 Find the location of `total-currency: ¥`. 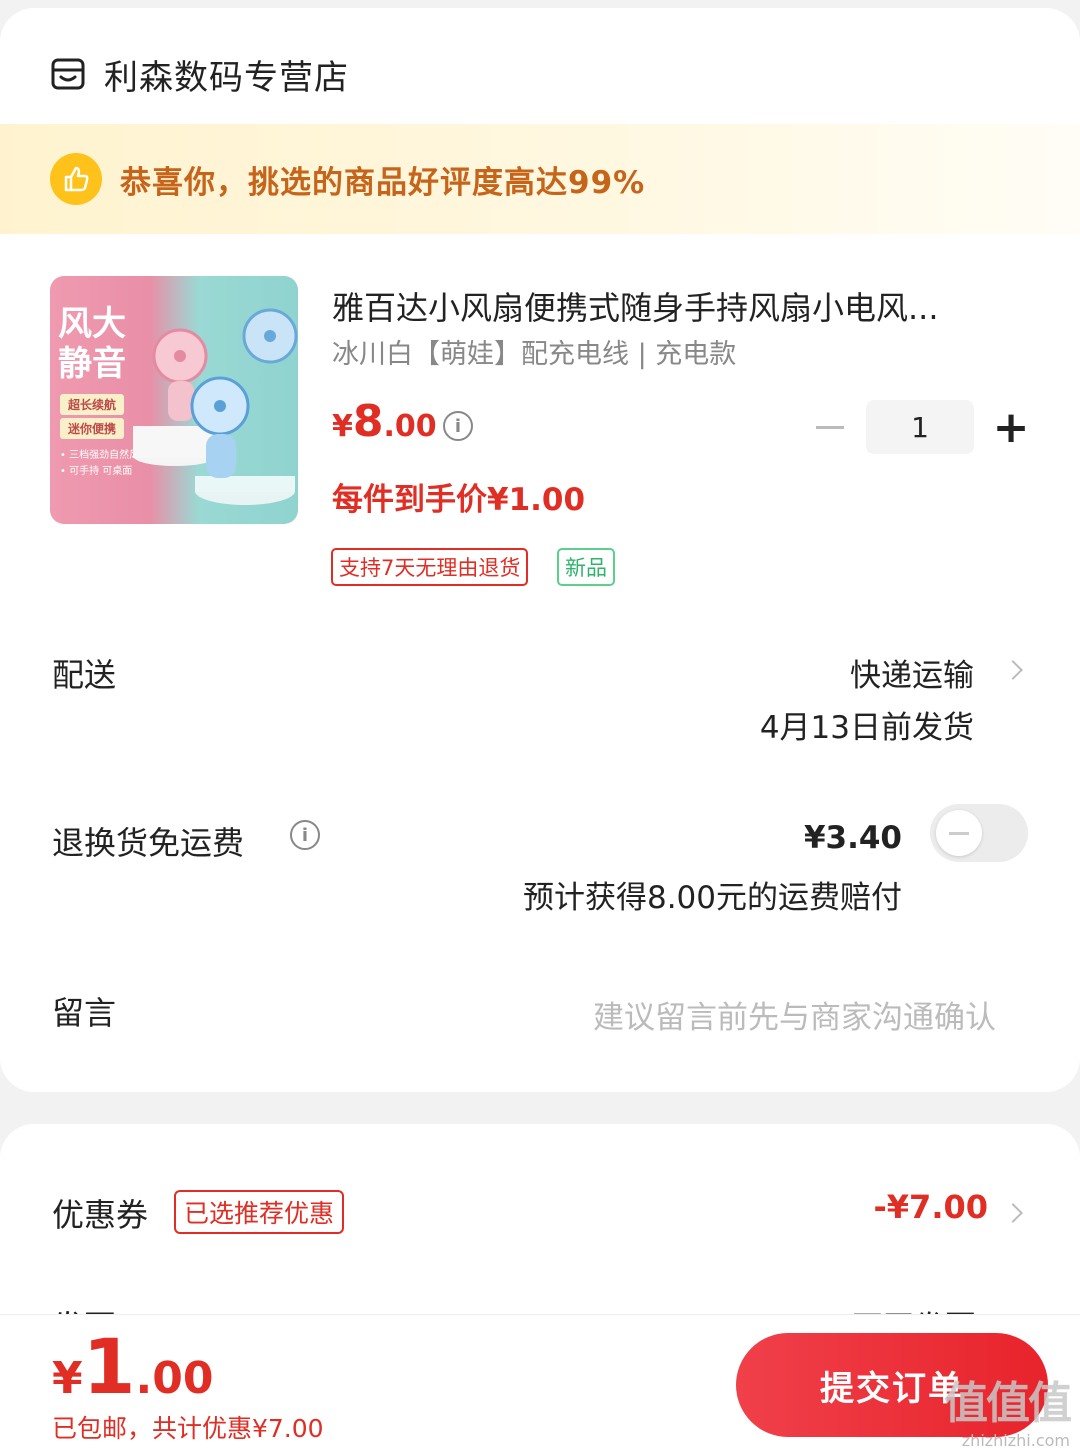

total-currency: ¥ is located at coordinates (67, 1378).